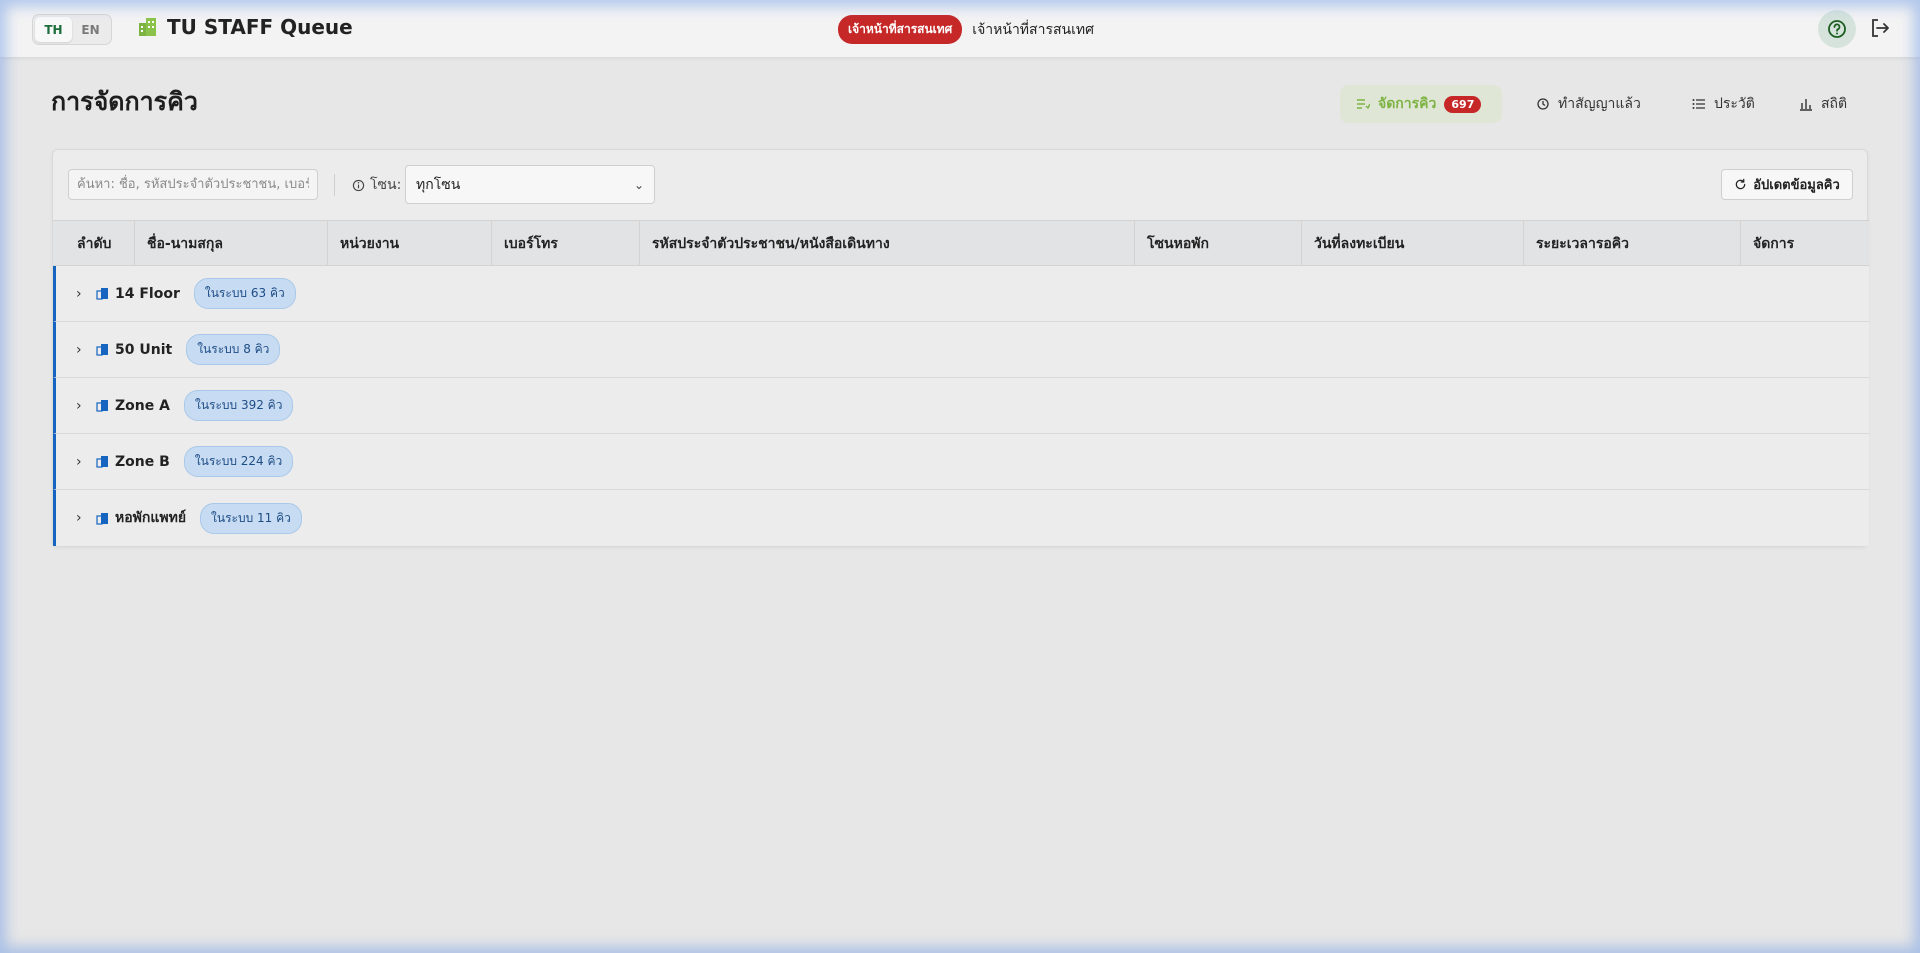 This screenshot has height=953, width=1920. Describe the element at coordinates (1632, 244) in the screenshot. I see `column-header: ระยะเวลารอคิว` at that location.